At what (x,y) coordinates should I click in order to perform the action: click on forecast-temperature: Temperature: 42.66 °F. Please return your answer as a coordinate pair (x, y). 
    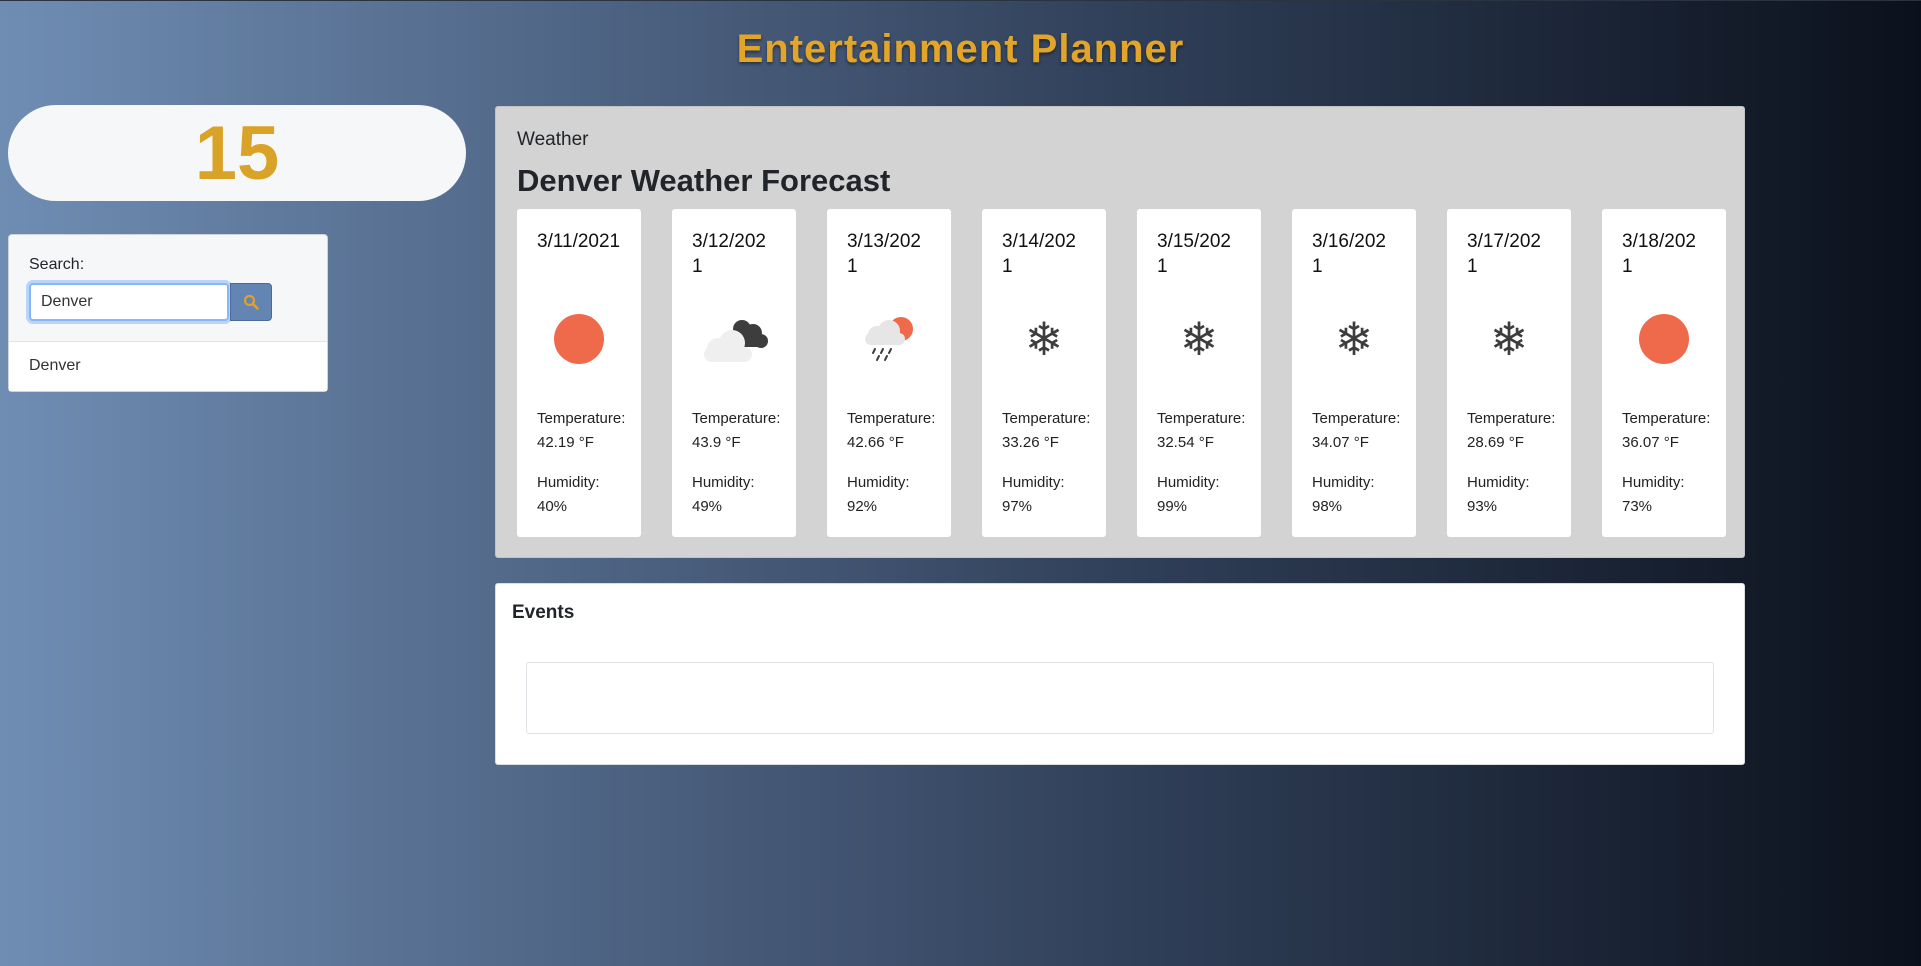
    Looking at the image, I should click on (891, 430).